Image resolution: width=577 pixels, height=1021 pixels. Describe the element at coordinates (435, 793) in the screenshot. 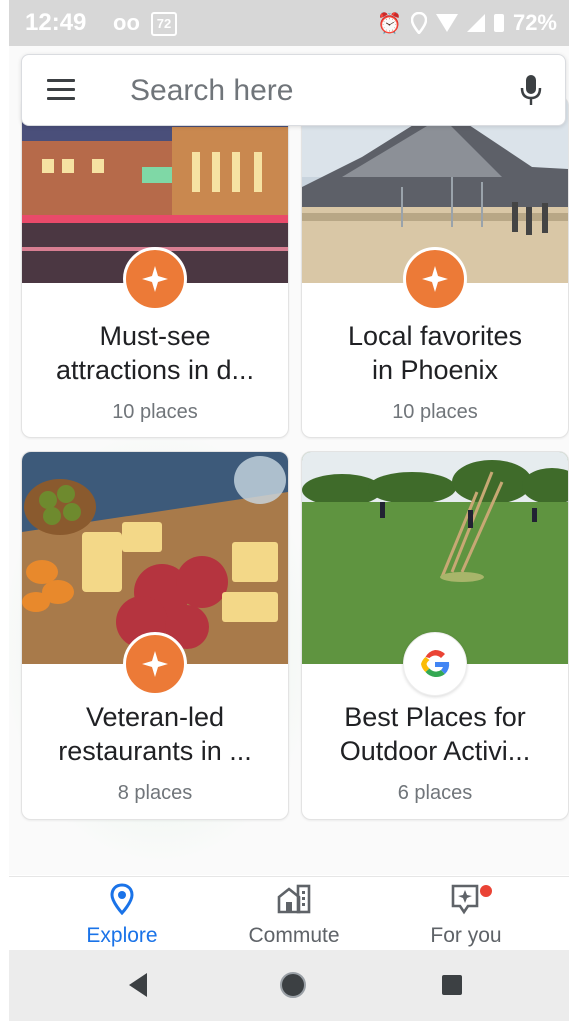

I see `card-place-count: 6 places` at that location.